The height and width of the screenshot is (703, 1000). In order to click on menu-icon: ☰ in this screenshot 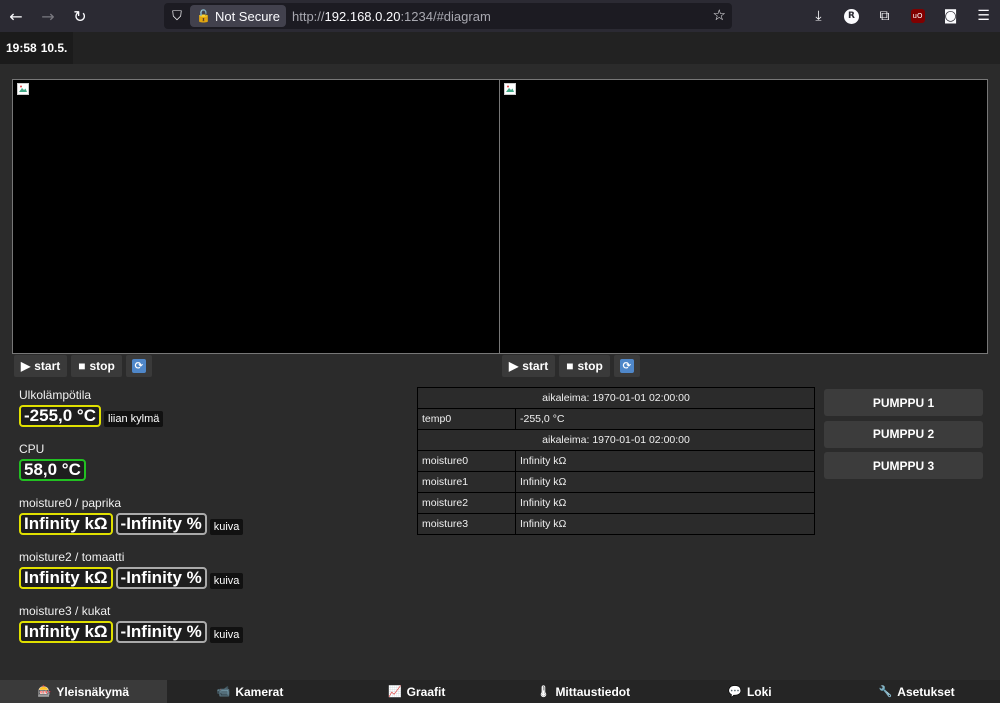, I will do `click(983, 16)`.